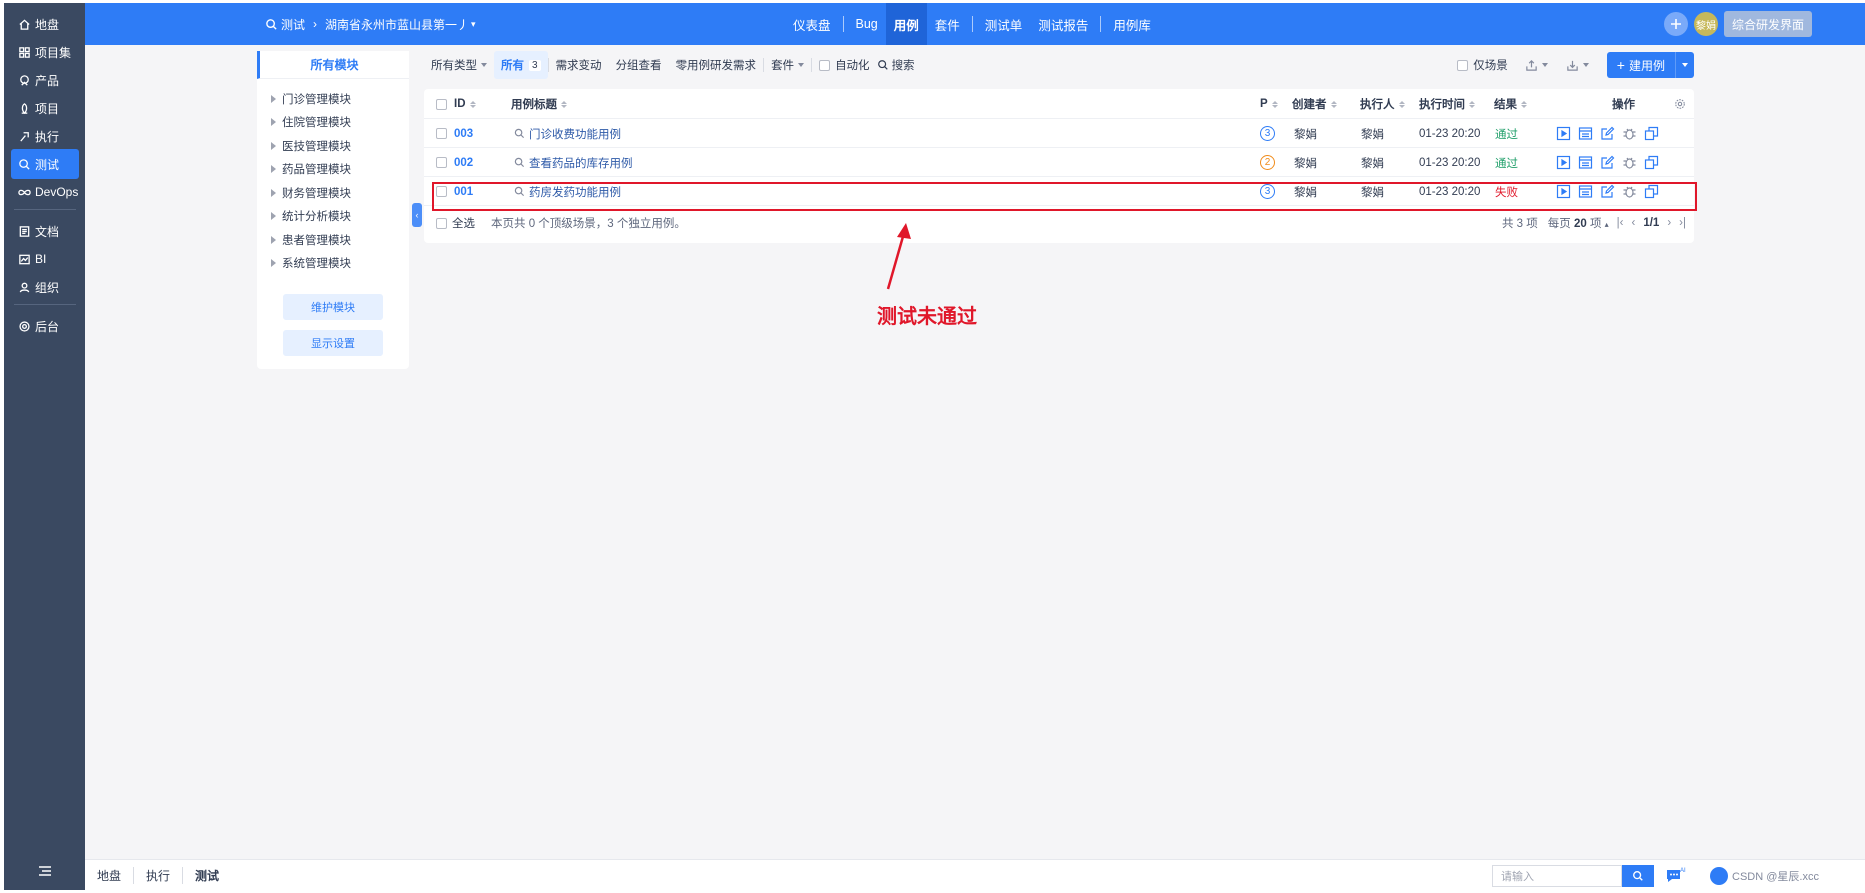  What do you see at coordinates (1510, 104) in the screenshot?
I see `column-result: 结果` at bounding box center [1510, 104].